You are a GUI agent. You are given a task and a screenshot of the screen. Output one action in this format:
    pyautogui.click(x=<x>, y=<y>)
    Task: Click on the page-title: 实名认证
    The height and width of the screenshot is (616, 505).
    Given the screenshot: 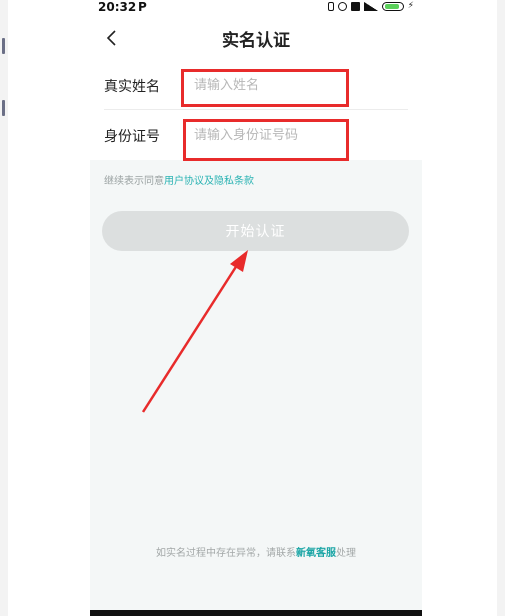 What is the action you would take?
    pyautogui.click(x=256, y=41)
    